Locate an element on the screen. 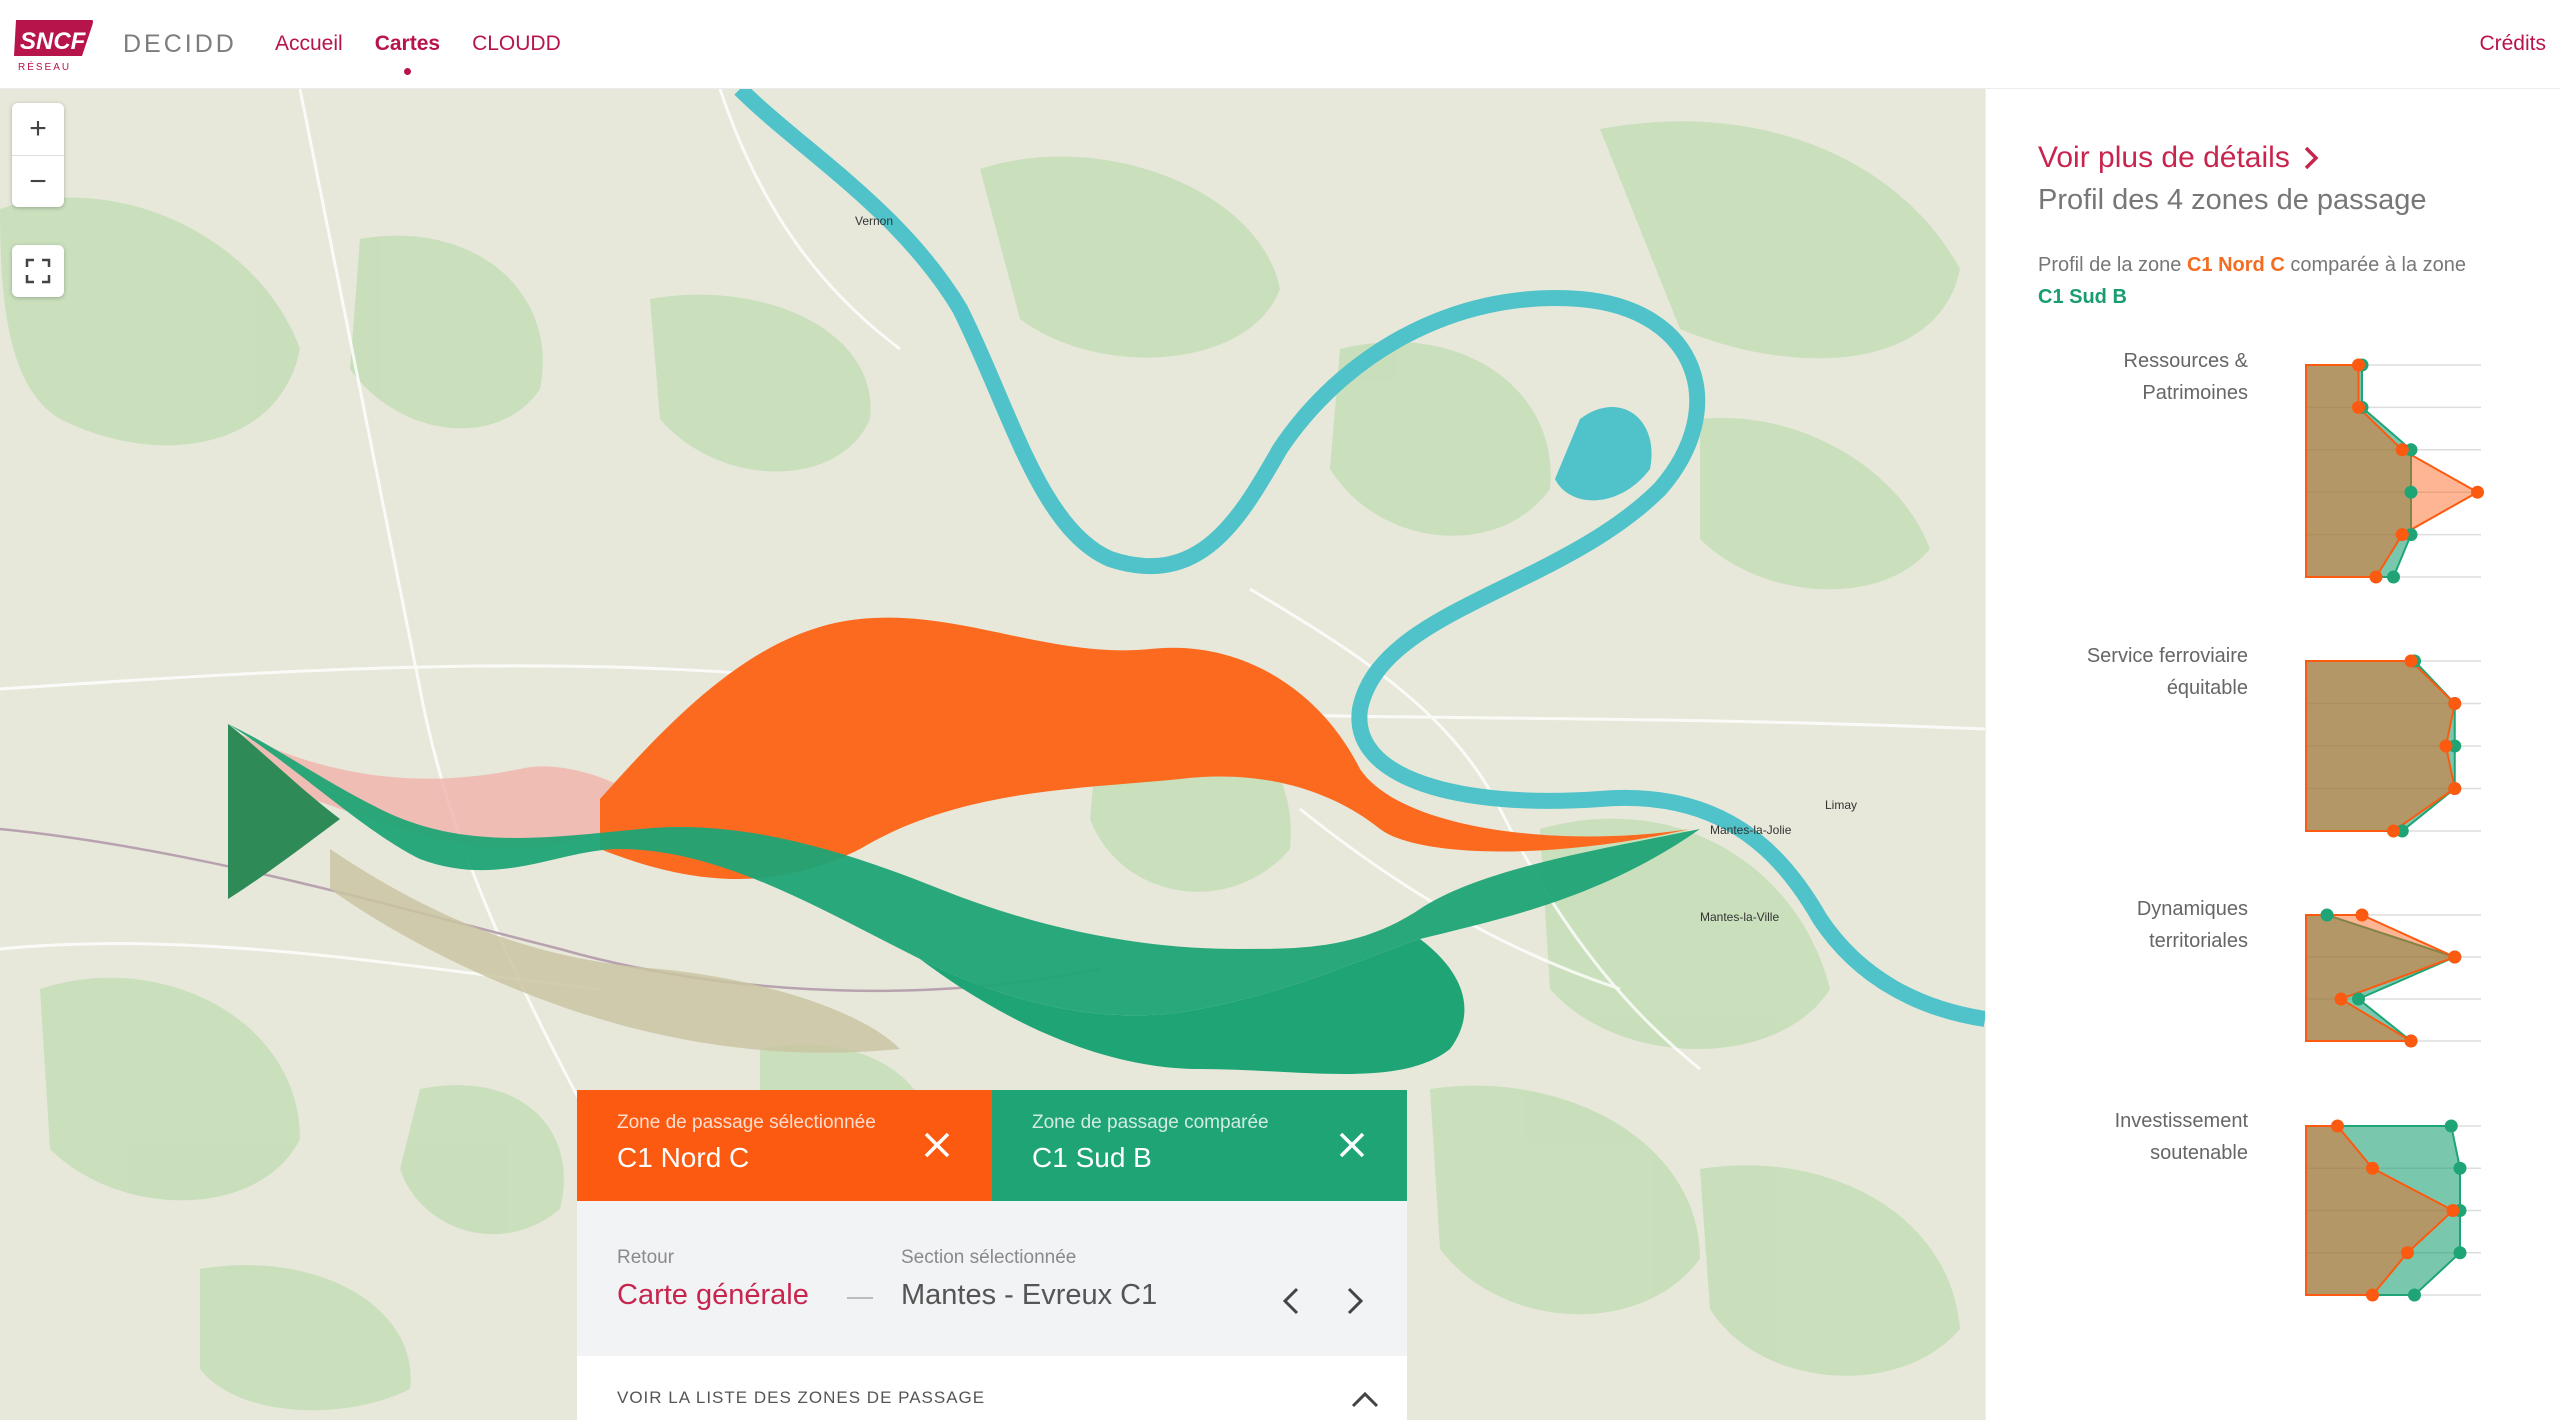 Image resolution: width=2560 pixels, height=1420 pixels. map-label-vernon: Vernon is located at coordinates (874, 221).